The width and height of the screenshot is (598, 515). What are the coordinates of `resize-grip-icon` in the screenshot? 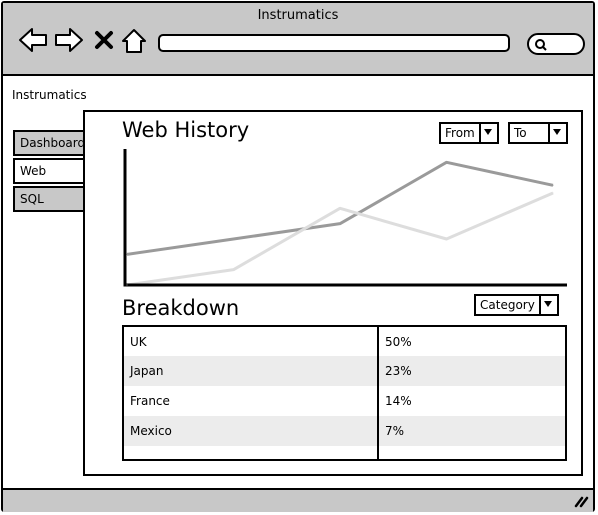 It's located at (581, 501).